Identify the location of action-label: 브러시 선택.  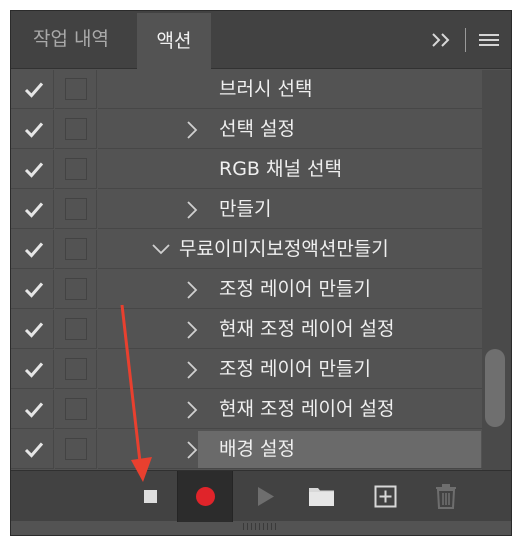
(266, 89).